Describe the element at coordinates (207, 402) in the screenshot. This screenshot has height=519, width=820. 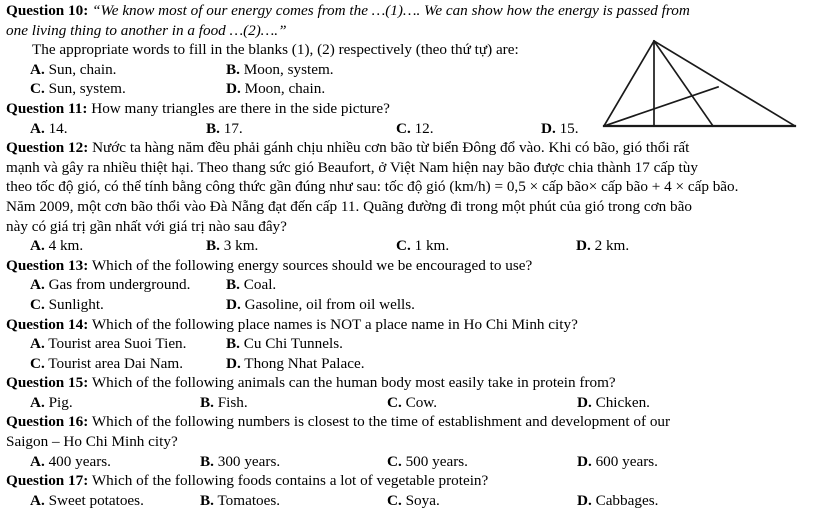
I see `q15-option-b-letter: B.` at that location.